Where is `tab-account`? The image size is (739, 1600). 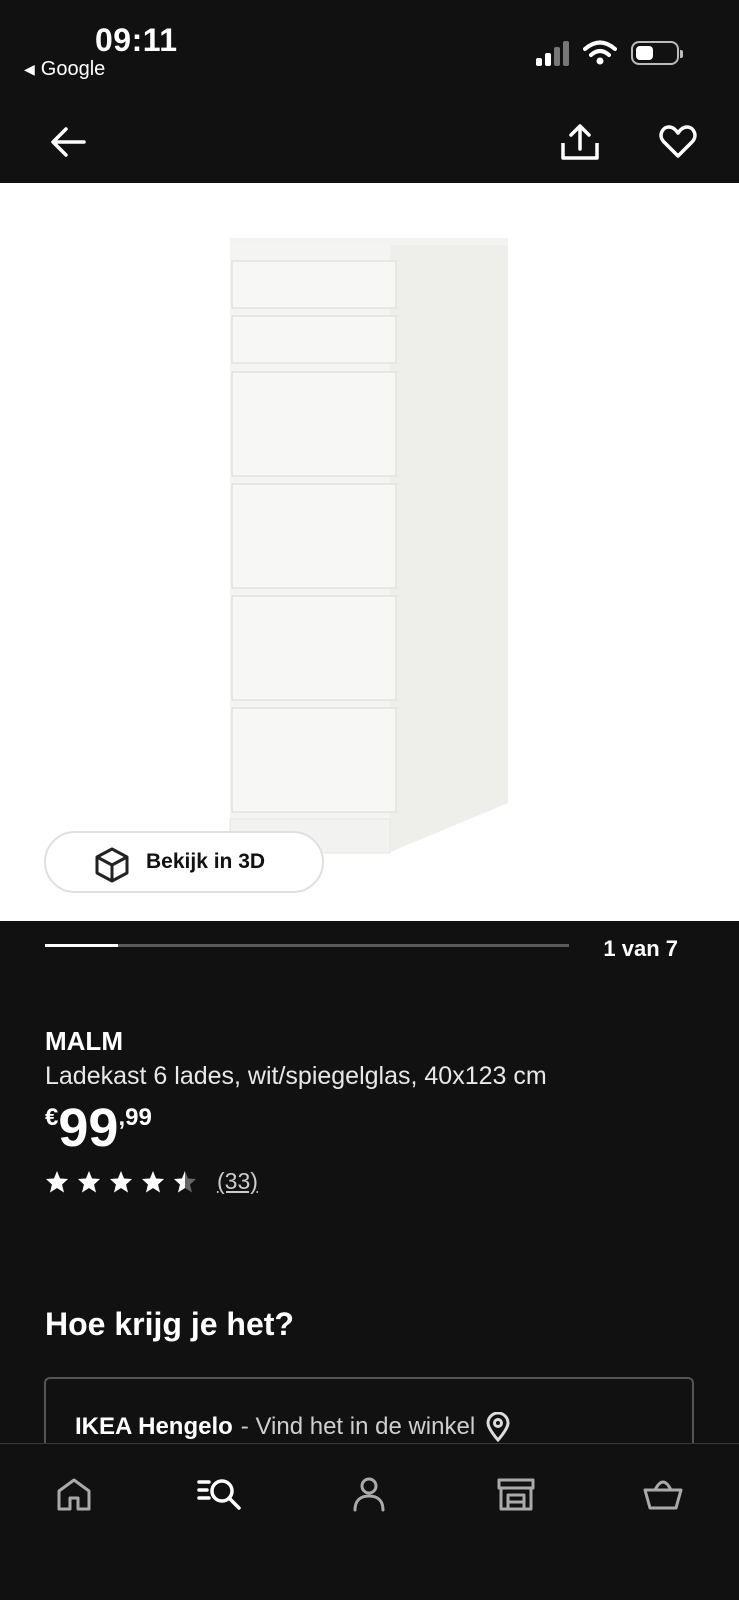
tab-account is located at coordinates (369, 1494).